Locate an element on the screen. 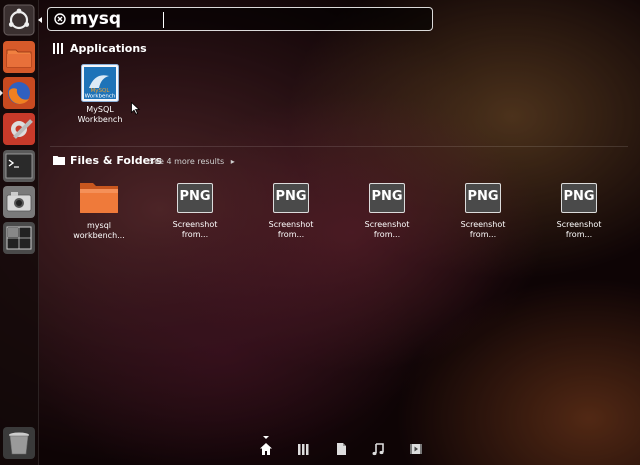 Image resolution: width=640 pixels, height=465 pixels. home-folder-launcher is located at coordinates (19, 57).